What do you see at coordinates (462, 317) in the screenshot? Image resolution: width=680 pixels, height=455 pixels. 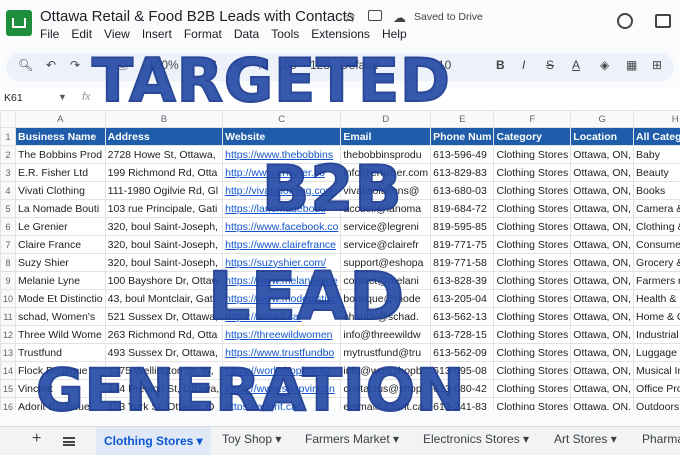 I see `cell: 613-562-13` at bounding box center [462, 317].